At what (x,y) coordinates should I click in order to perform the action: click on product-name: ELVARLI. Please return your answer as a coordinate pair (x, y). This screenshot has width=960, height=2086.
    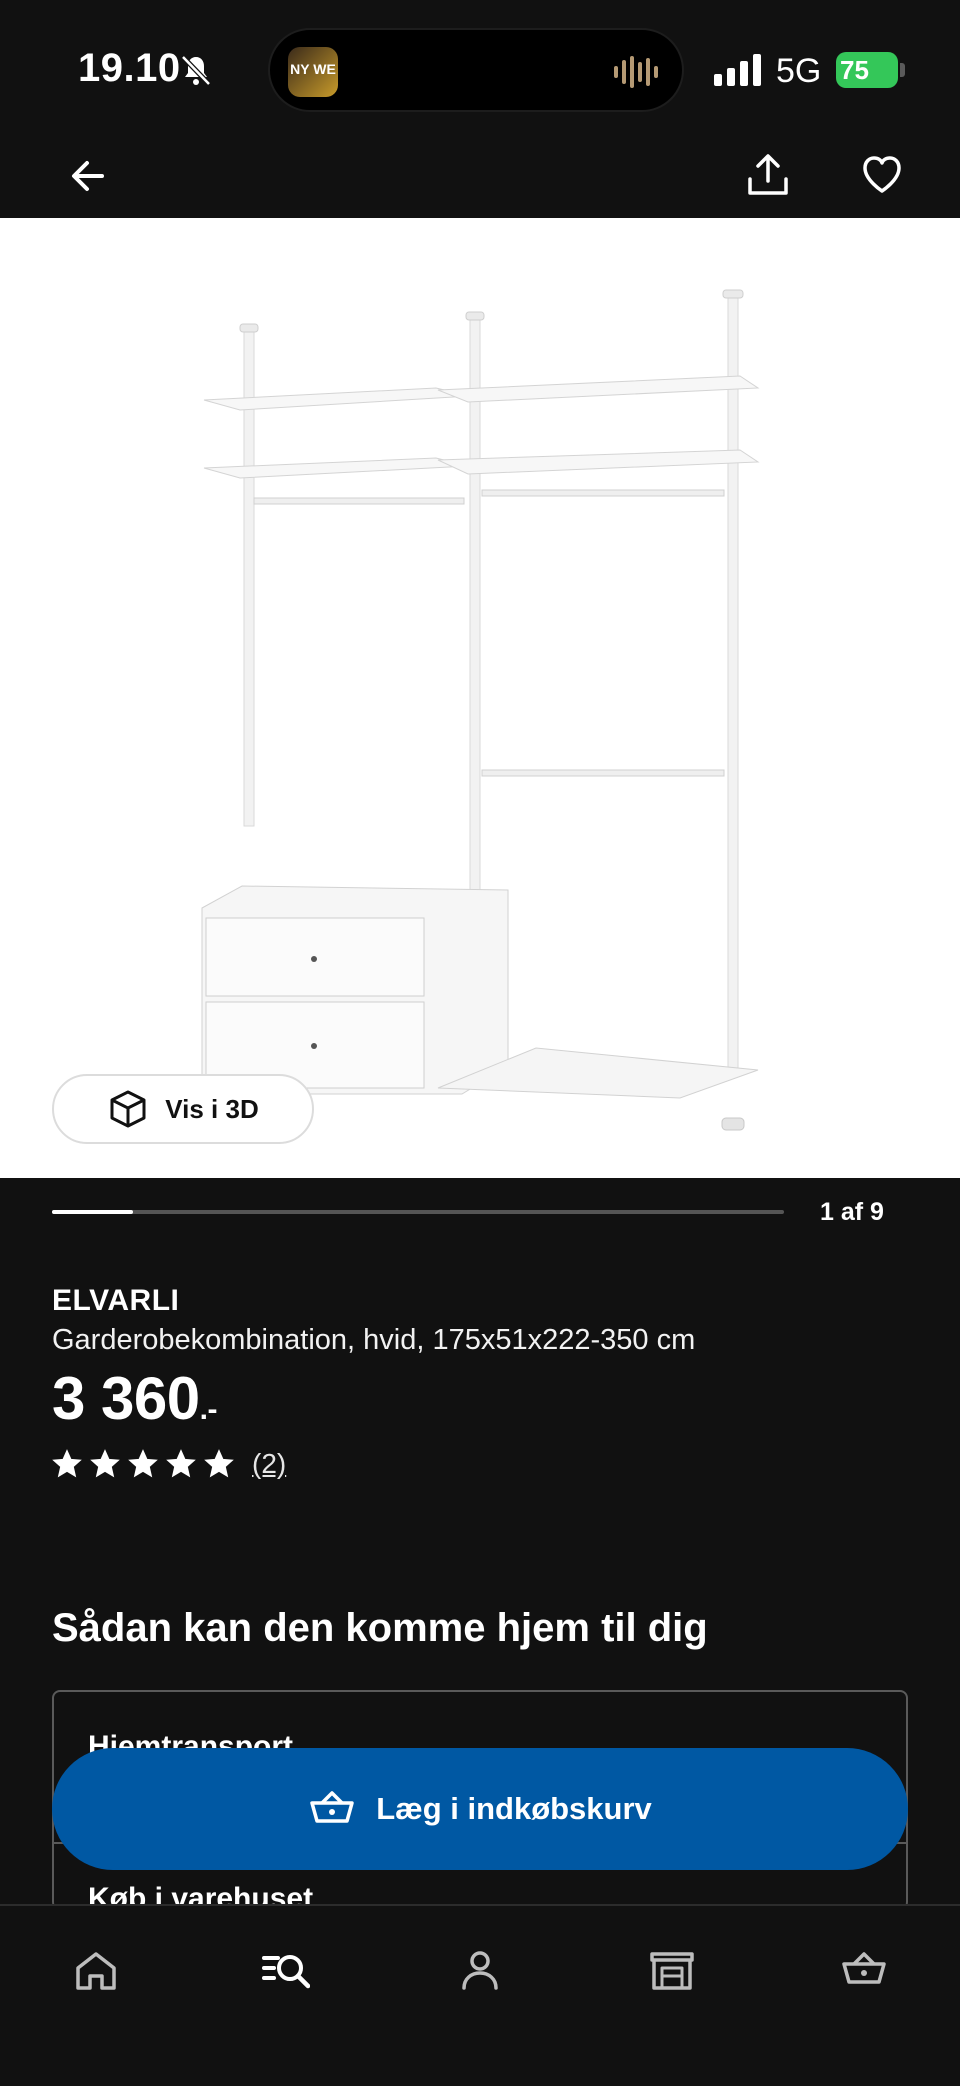
    Looking at the image, I should click on (116, 1300).